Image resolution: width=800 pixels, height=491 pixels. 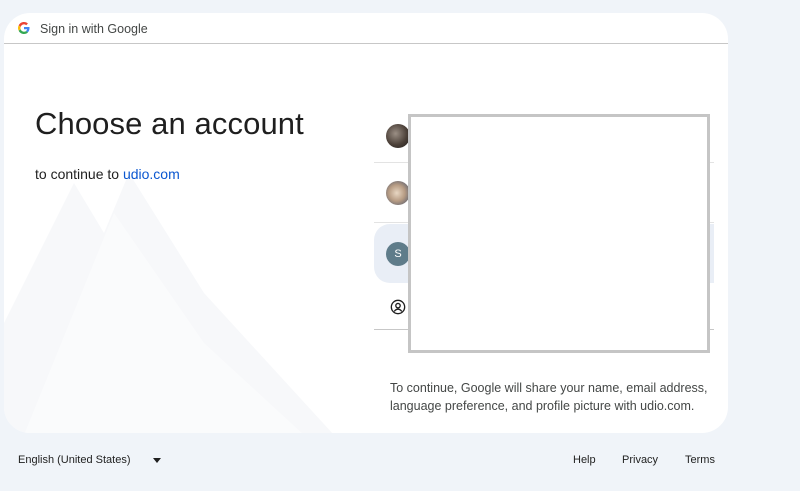 What do you see at coordinates (640, 460) in the screenshot?
I see `privacy-link: Privacy` at bounding box center [640, 460].